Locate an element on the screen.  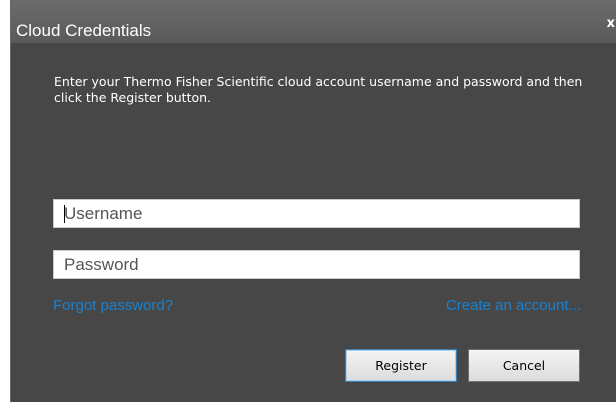
cancel-button: Cancel is located at coordinates (524, 365).